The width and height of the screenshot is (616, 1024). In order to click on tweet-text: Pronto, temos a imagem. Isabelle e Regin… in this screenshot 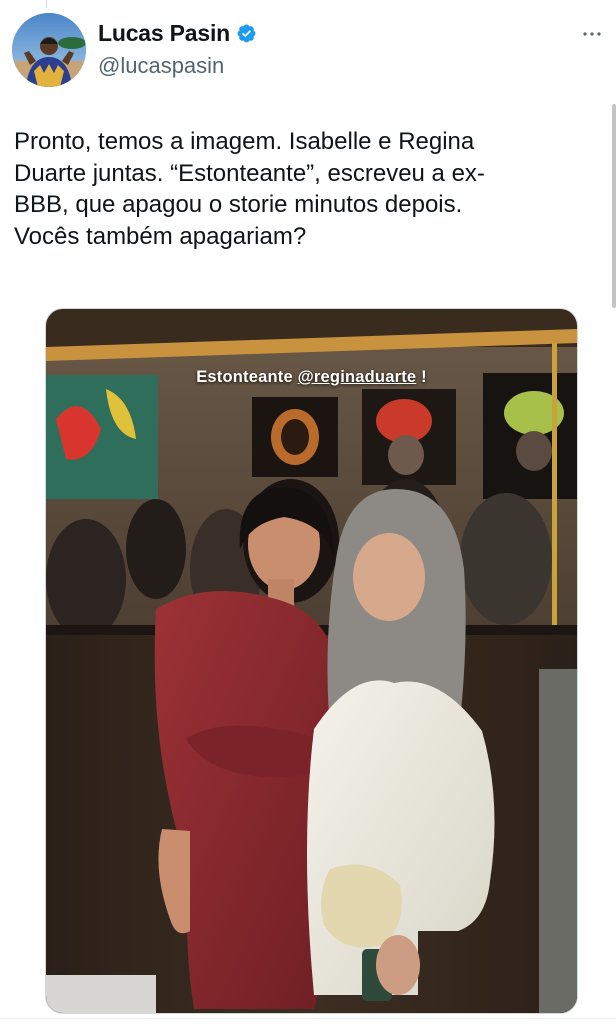, I will do `click(249, 189)`.